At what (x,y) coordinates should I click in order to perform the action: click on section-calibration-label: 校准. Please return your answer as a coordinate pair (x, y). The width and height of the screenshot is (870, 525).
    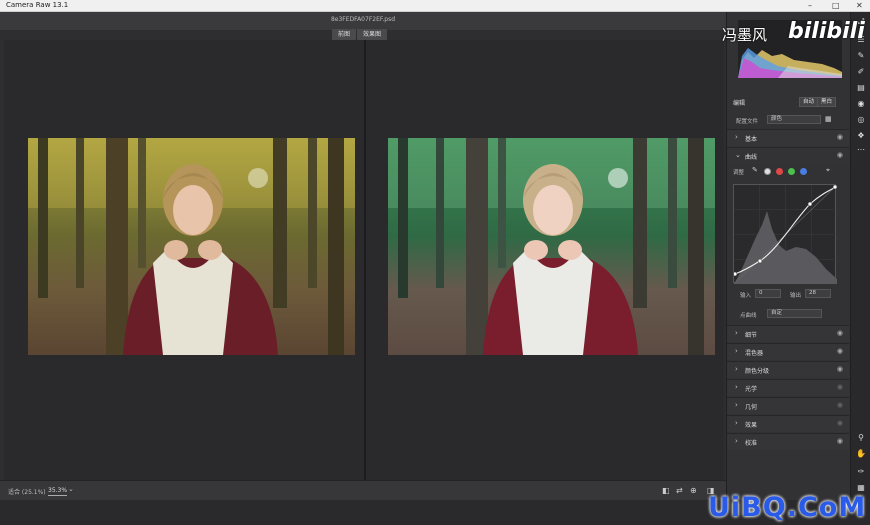
    Looking at the image, I should click on (751, 443).